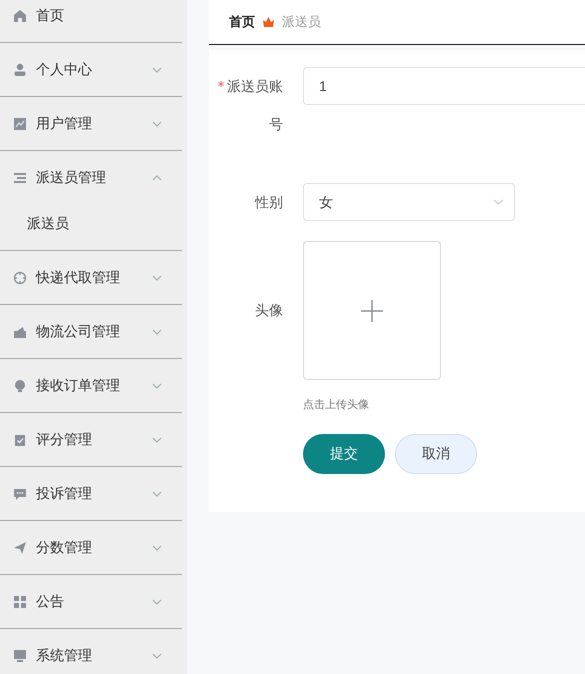 This screenshot has height=674, width=585. I want to click on grid-icon, so click(20, 601).